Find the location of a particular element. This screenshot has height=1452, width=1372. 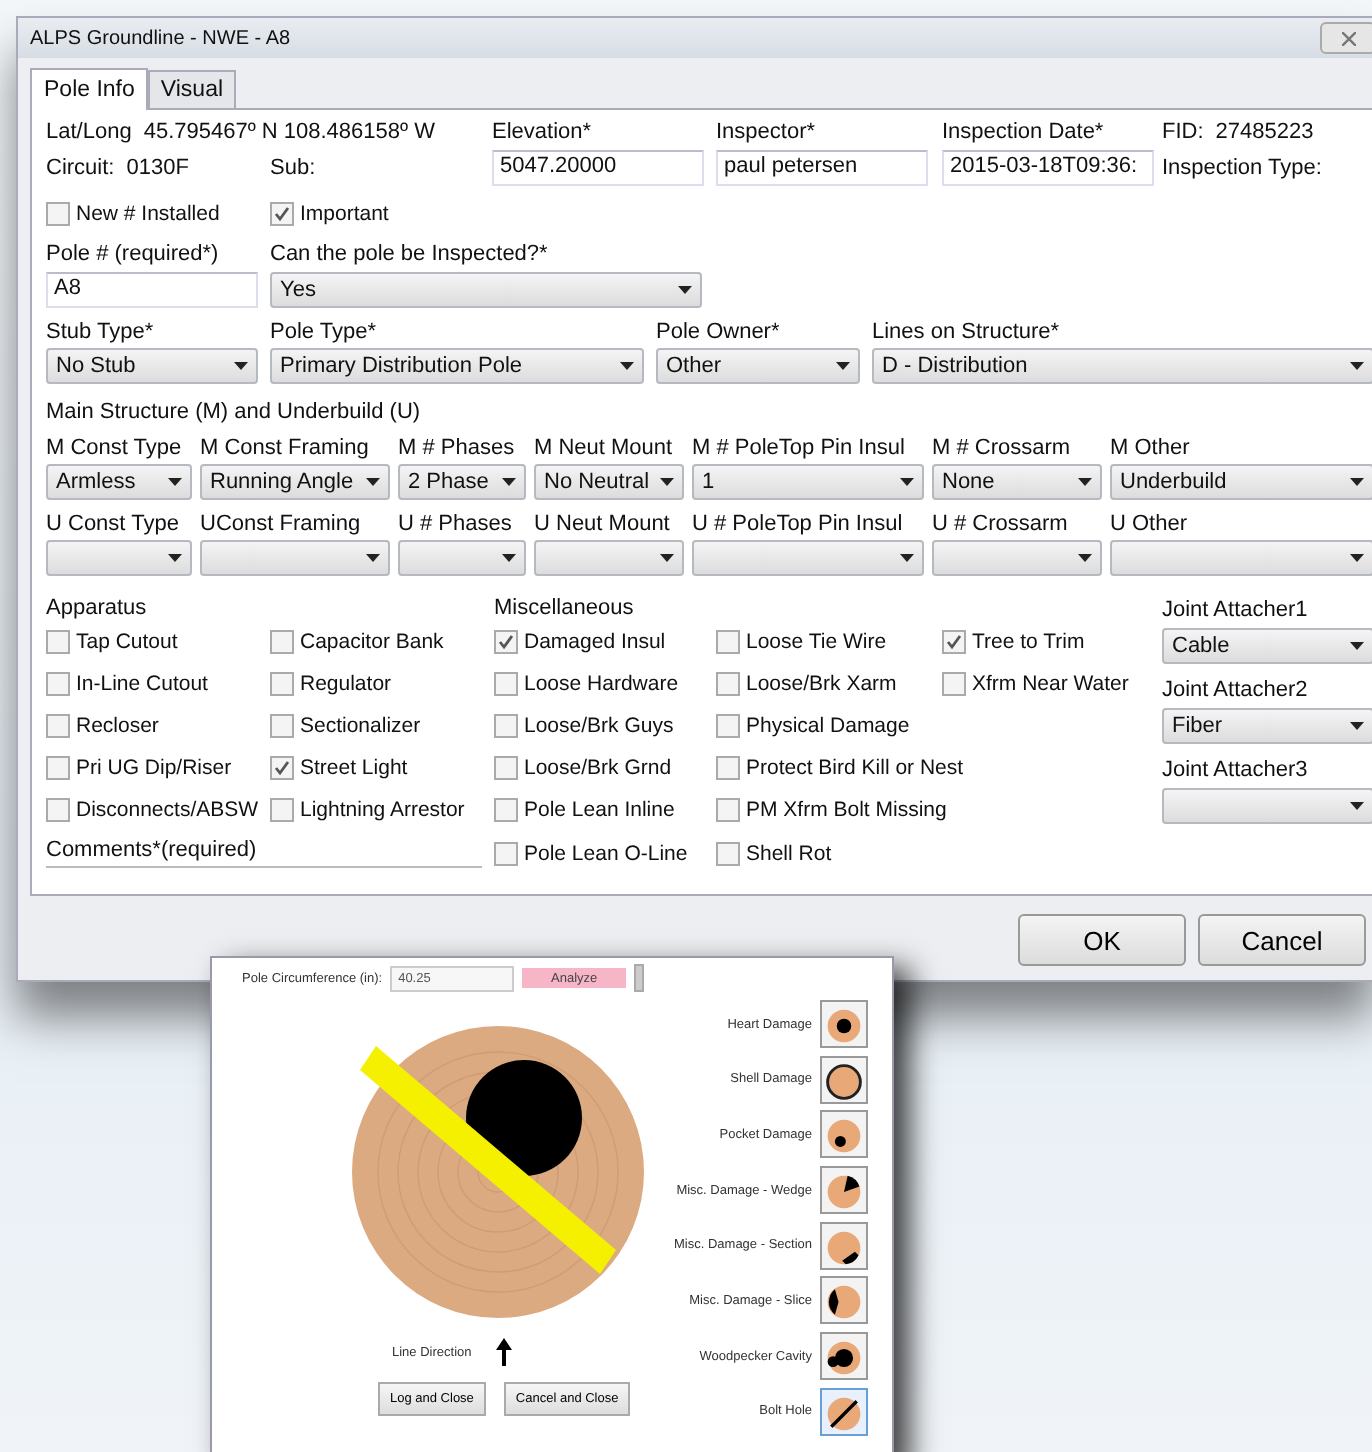

dropdown: 2 Phase is located at coordinates (462, 482).